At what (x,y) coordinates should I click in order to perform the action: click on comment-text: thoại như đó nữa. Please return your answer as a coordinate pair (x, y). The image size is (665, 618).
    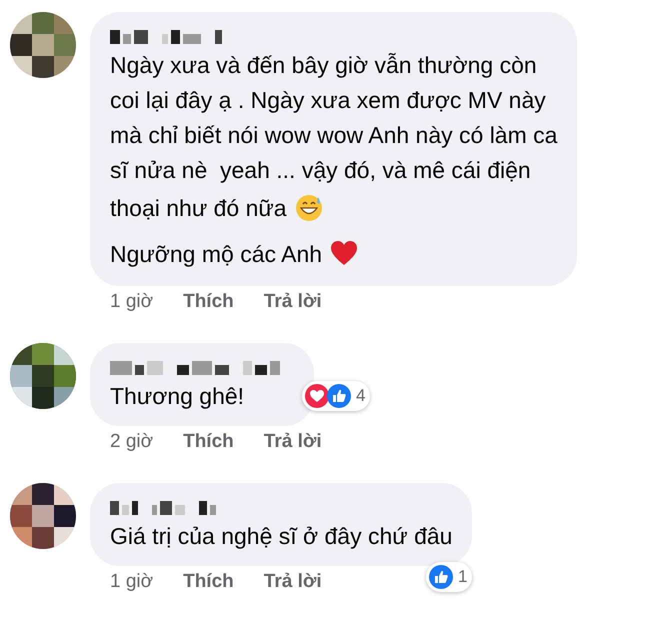
    Looking at the image, I should click on (198, 208).